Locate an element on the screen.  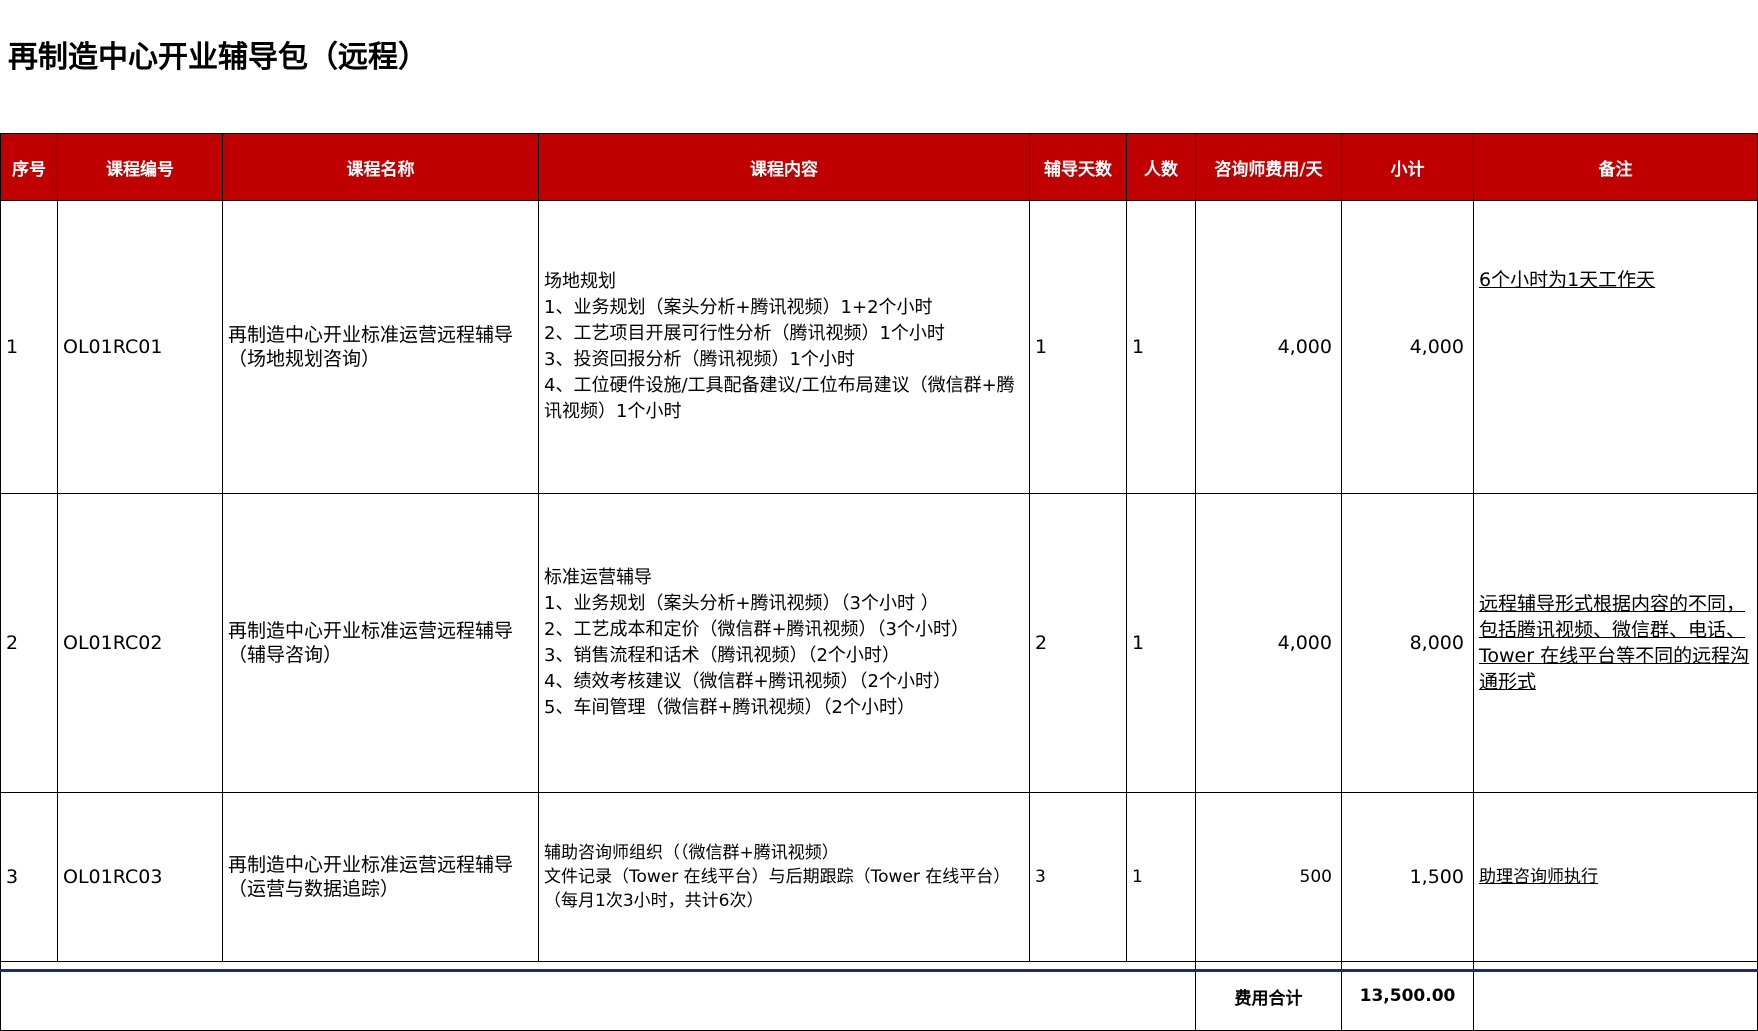
cell-code: OL01RC03 is located at coordinates (140, 877).